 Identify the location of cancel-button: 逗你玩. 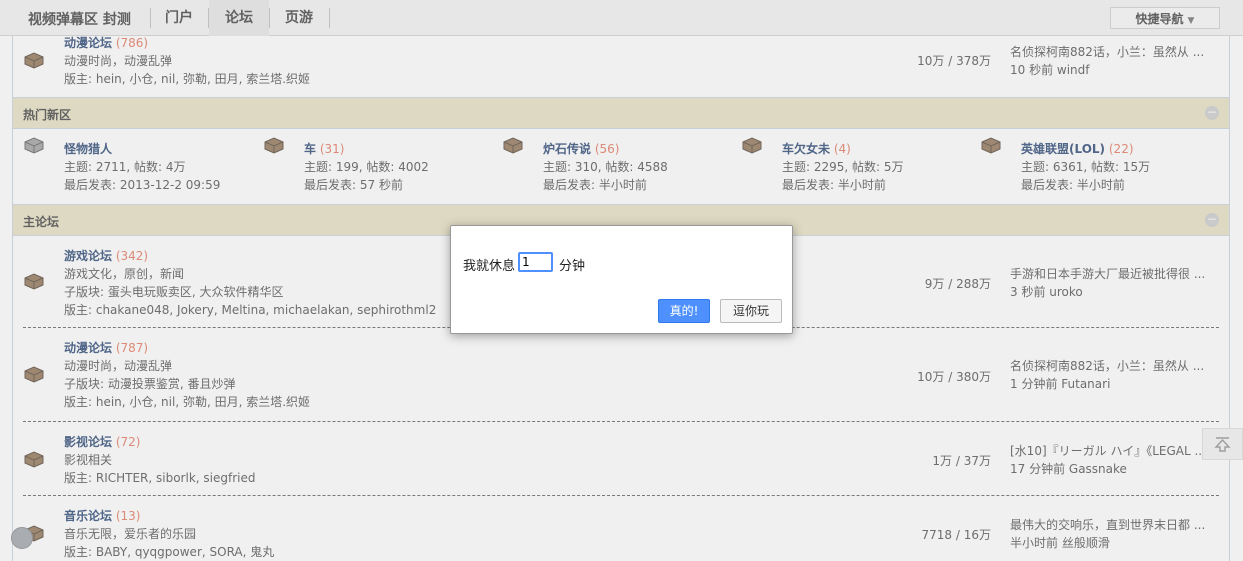
(751, 311).